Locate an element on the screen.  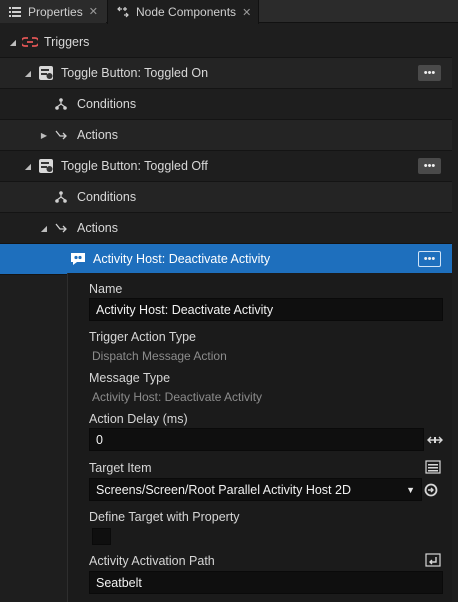
dropdown-arrow-icon: ▼ is located at coordinates (410, 490).